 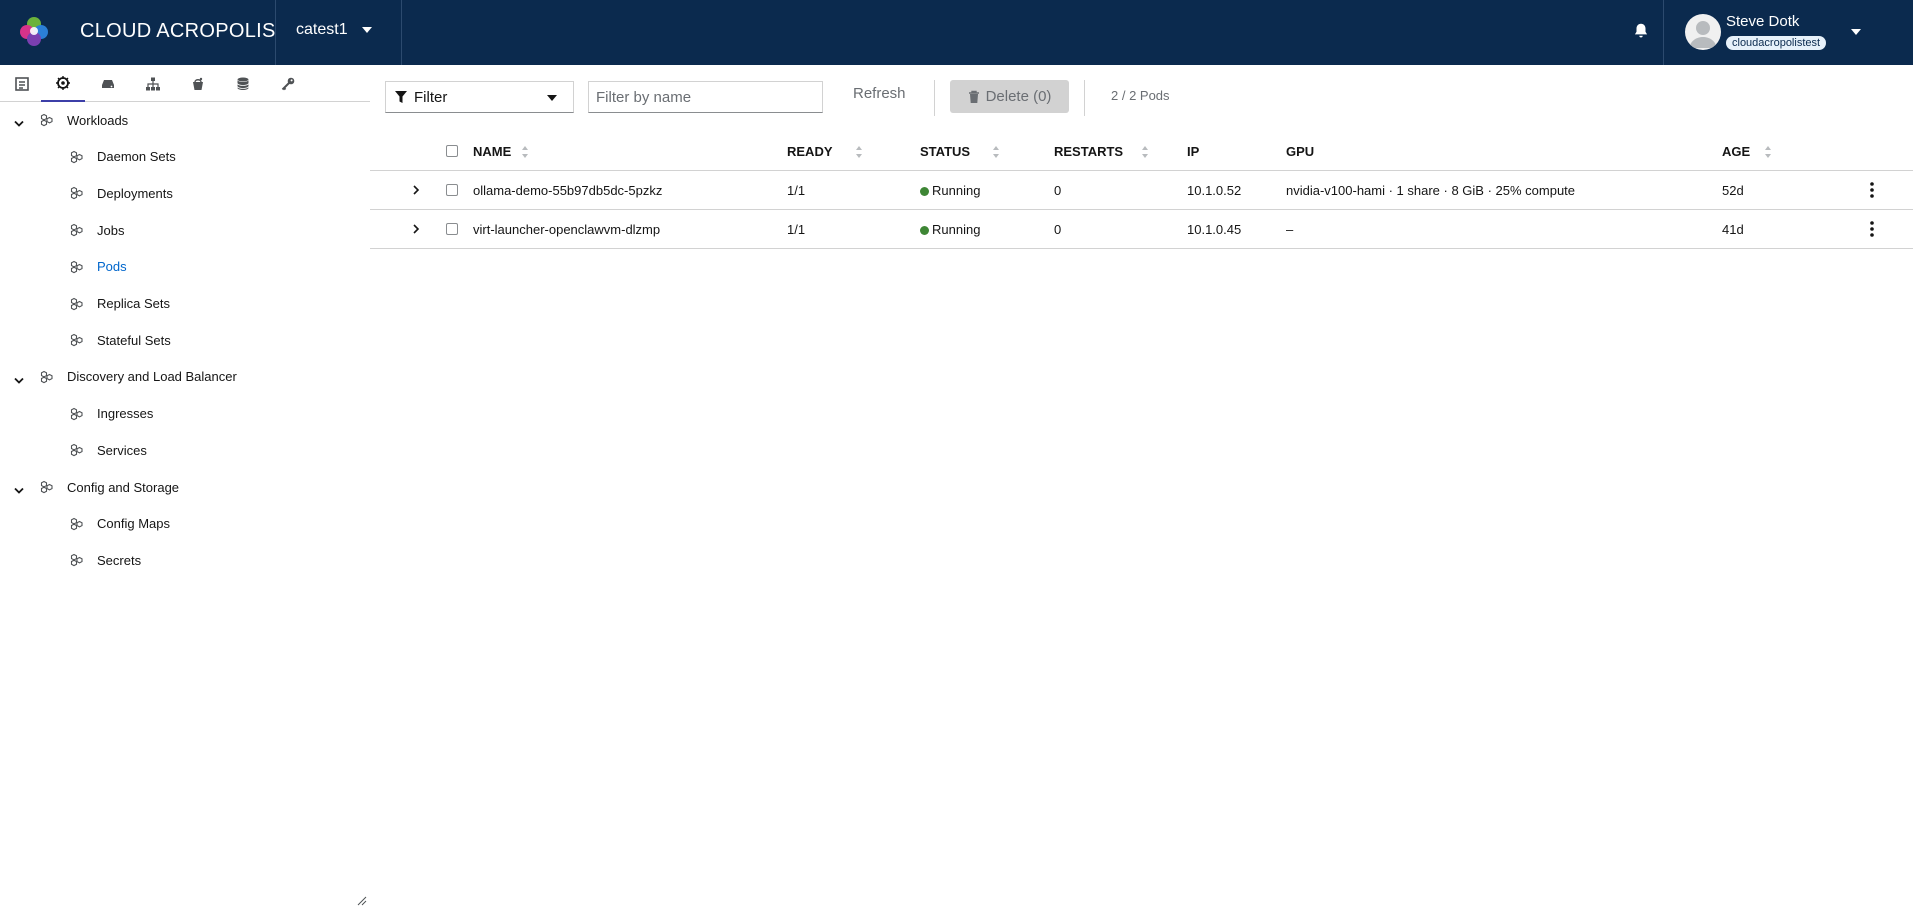 I want to click on resize-handle-icon, so click(x=362, y=901).